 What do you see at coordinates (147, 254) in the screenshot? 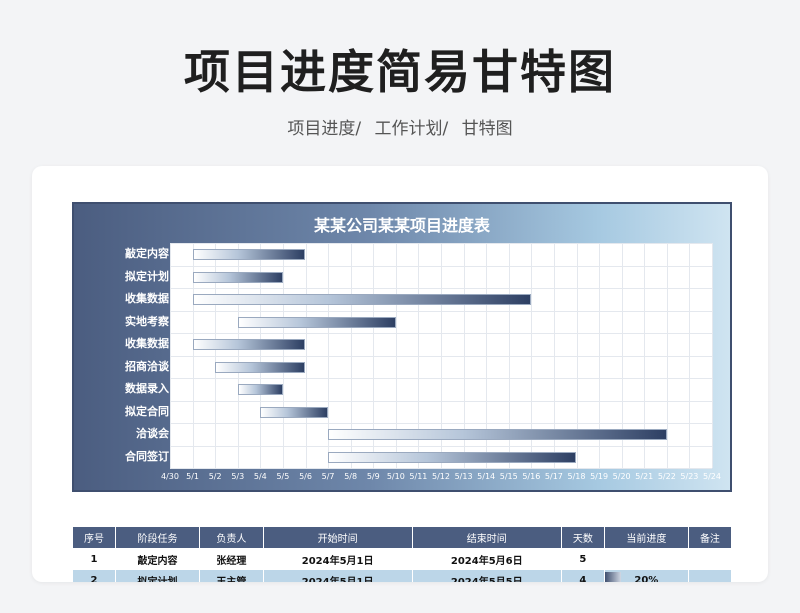
I see `category-label: 敲定内容` at bounding box center [147, 254].